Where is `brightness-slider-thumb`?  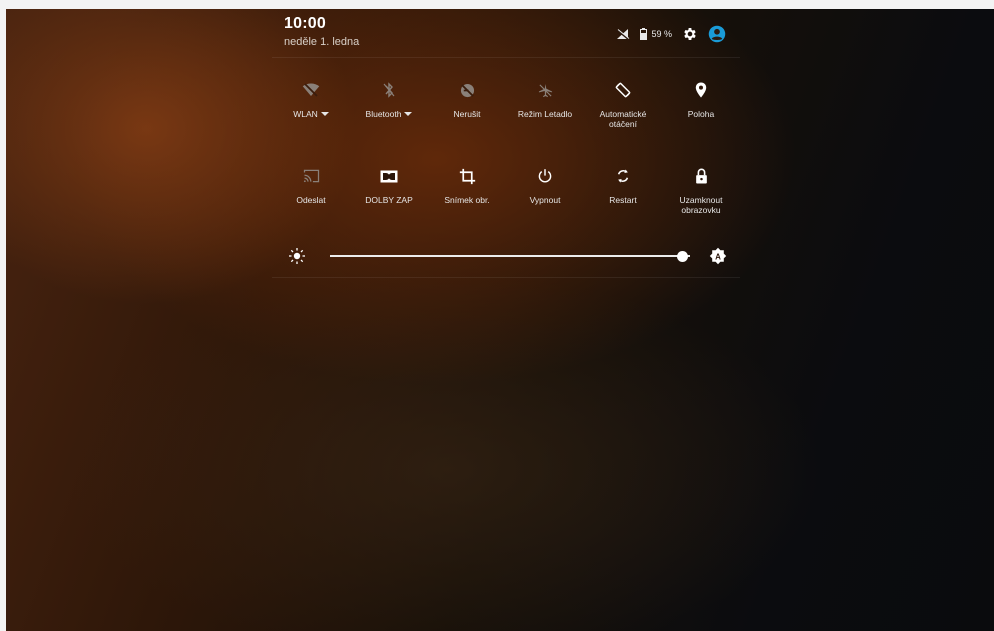 brightness-slider-thumb is located at coordinates (683, 256).